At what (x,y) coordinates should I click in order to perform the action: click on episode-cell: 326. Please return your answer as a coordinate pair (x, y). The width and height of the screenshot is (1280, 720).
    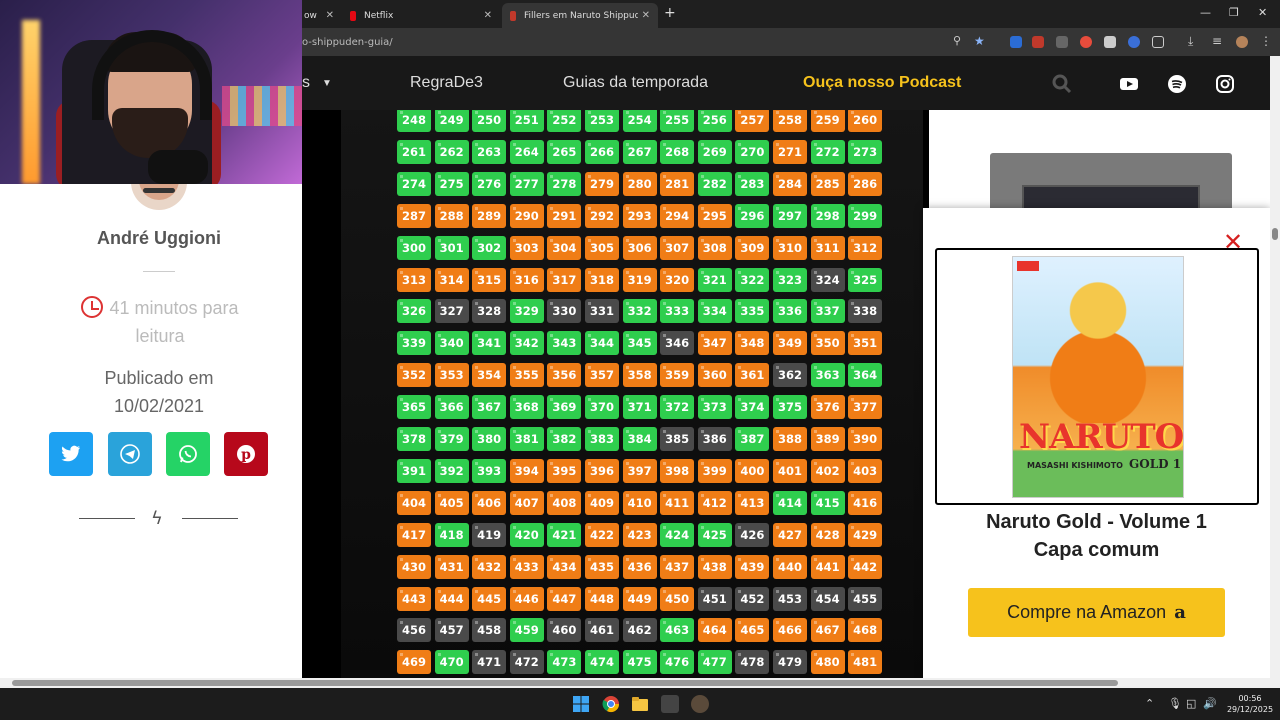
    Looking at the image, I should click on (414, 311).